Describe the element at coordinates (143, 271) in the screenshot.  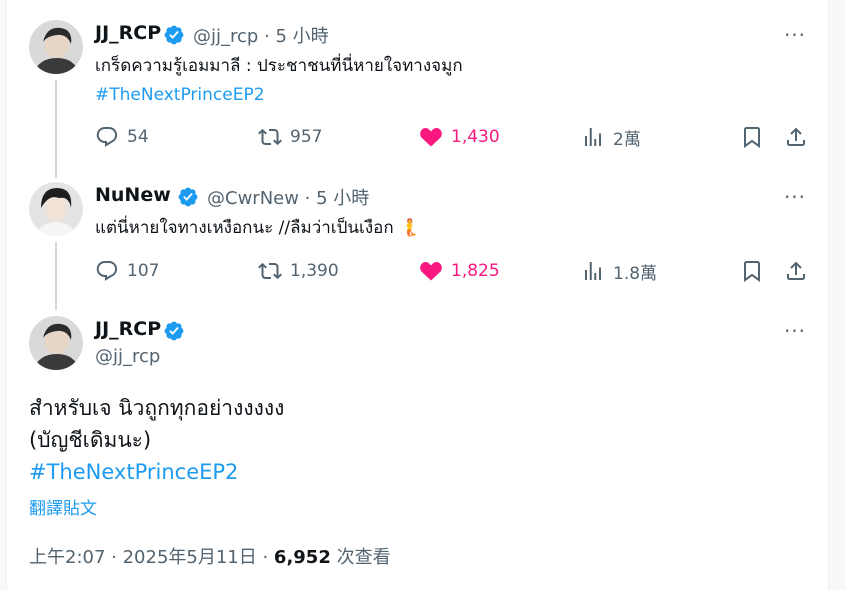
I see `reply-count: 107` at that location.